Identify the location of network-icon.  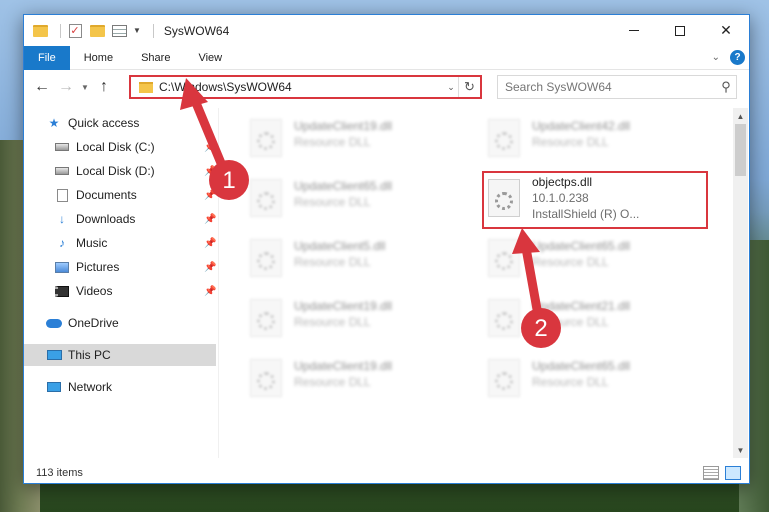
(54, 387).